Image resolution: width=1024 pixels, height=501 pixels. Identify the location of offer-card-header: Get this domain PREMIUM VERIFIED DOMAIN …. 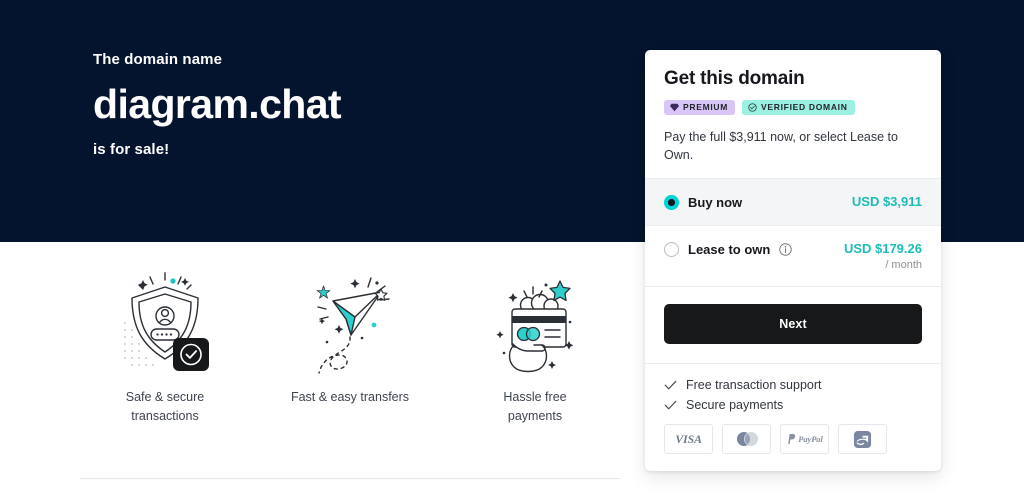
(793, 114).